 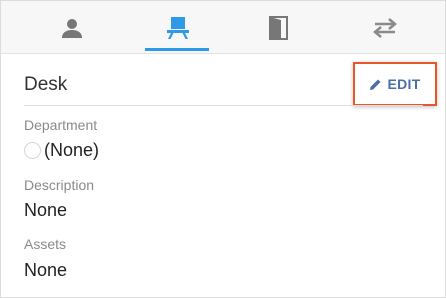 What do you see at coordinates (46, 270) in the screenshot?
I see `assets-value: None` at bounding box center [46, 270].